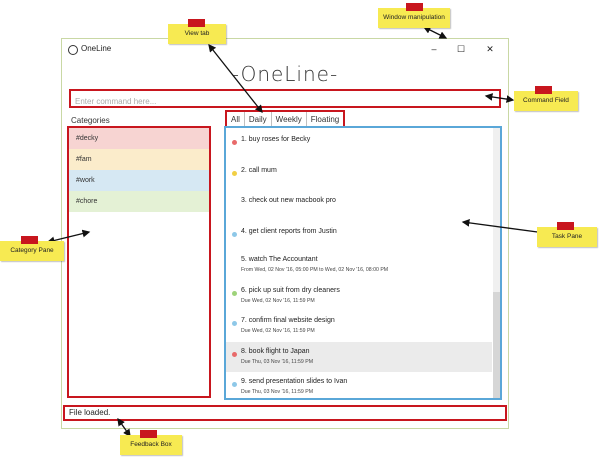  What do you see at coordinates (504, 227) in the screenshot?
I see `task-arrow` at bounding box center [504, 227].